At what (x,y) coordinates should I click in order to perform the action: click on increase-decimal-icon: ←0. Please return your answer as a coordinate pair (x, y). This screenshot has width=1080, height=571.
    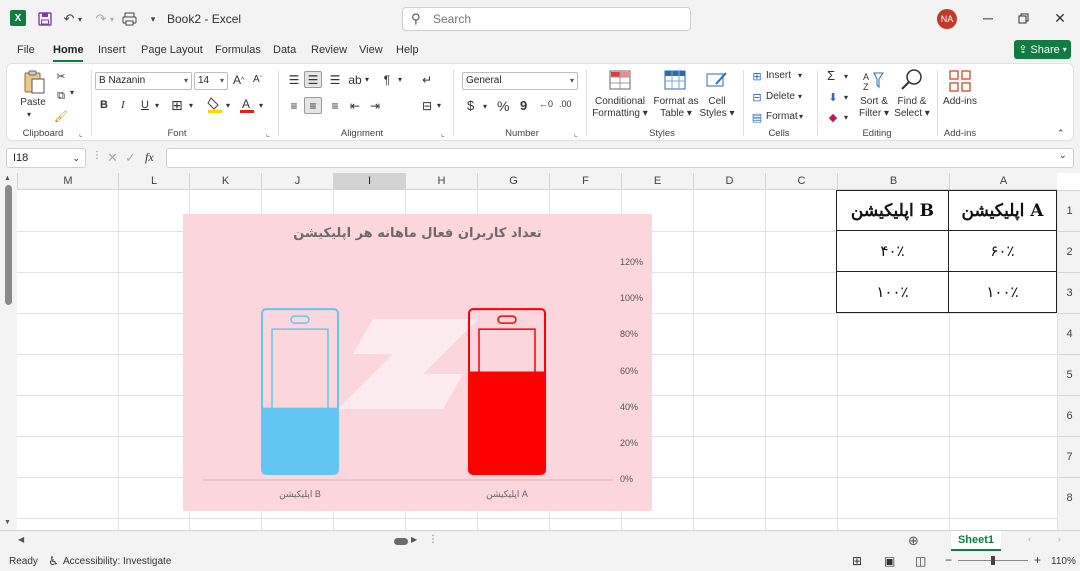
    Looking at the image, I should click on (546, 104).